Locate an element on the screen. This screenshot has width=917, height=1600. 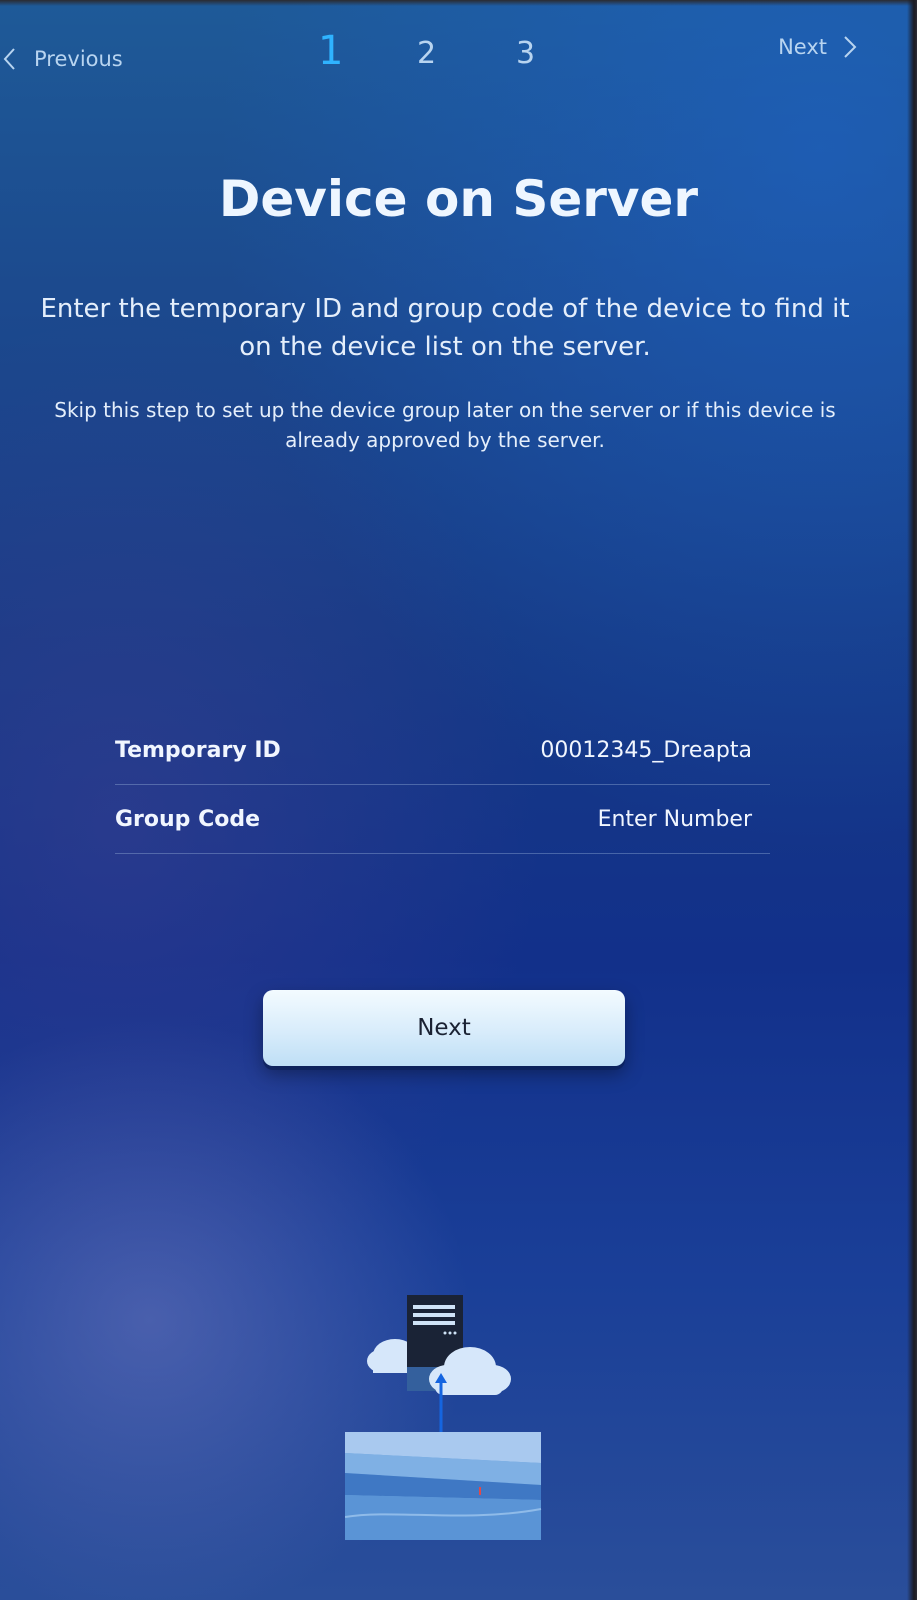
next-nav-button: Next is located at coordinates (819, 47).